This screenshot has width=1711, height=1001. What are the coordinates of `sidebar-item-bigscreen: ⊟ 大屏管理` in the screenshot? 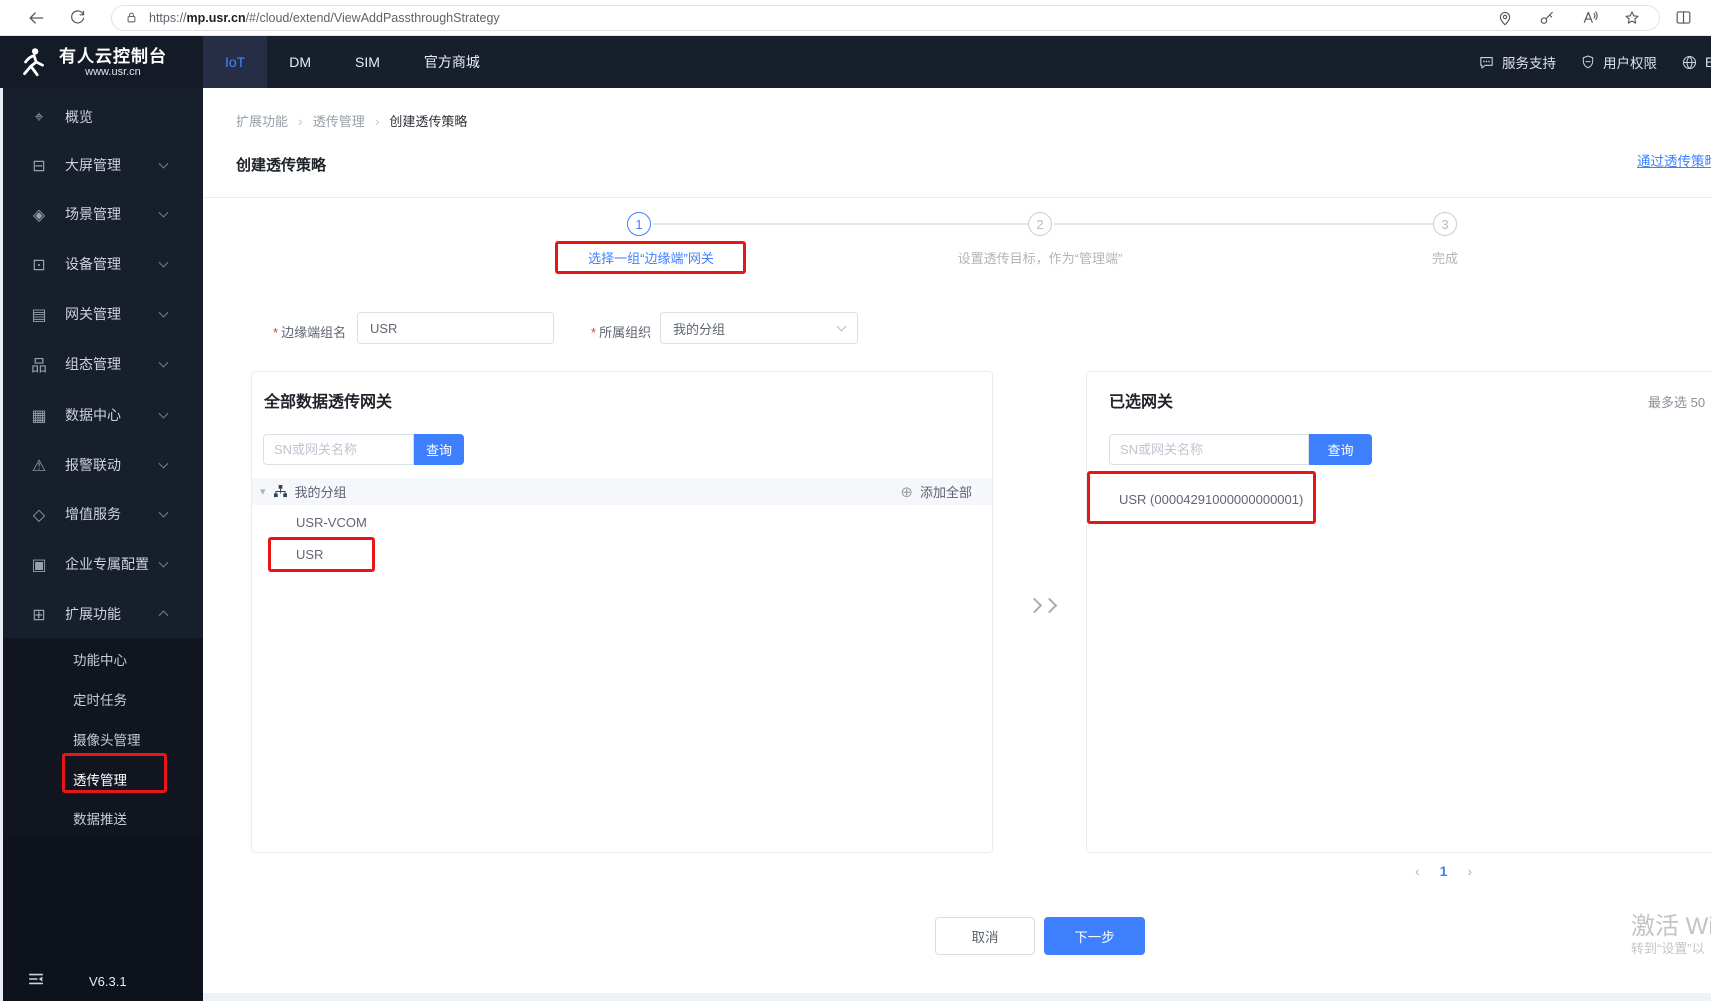 It's located at (103, 165).